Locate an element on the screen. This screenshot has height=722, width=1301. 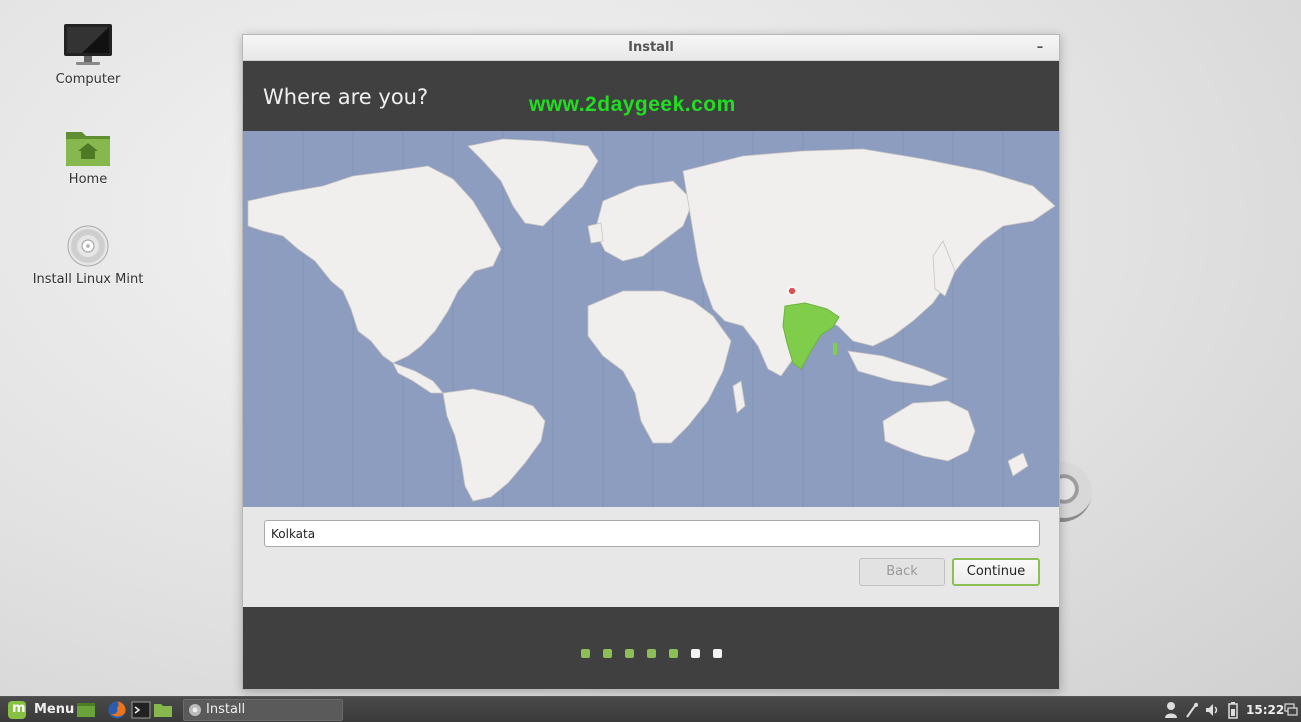
window-titlebar: Install – is located at coordinates (651, 48).